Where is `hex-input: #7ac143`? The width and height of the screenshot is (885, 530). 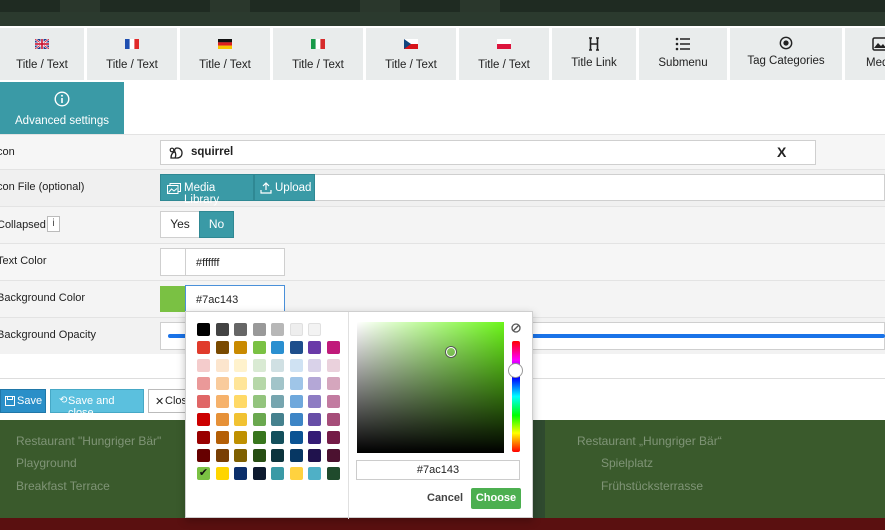 hex-input: #7ac143 is located at coordinates (438, 470).